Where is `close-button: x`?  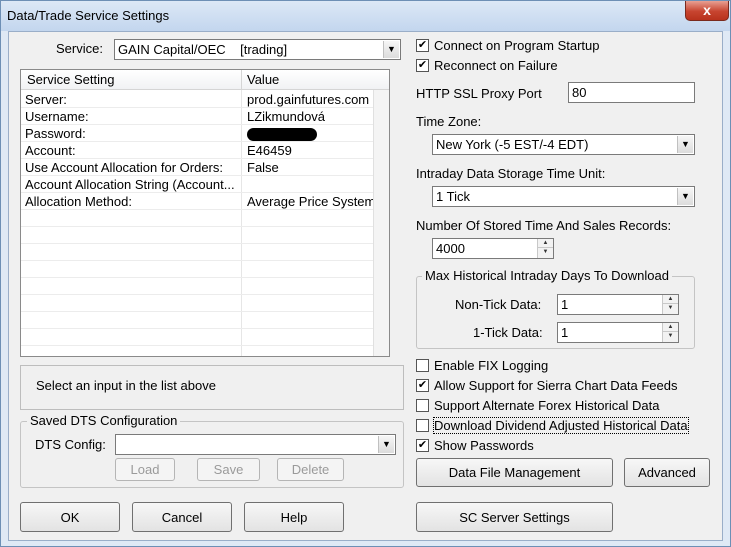 close-button: x is located at coordinates (707, 11).